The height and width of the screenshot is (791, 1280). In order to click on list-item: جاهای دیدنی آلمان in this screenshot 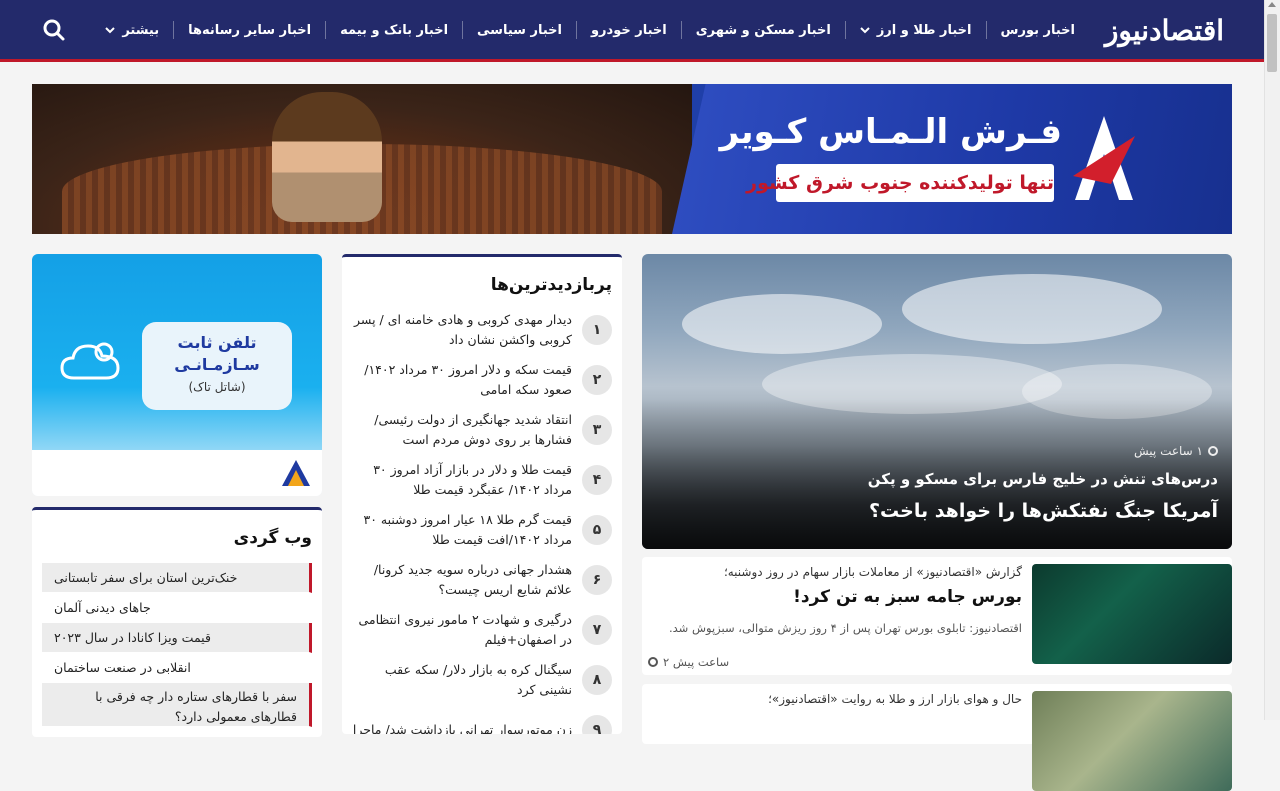, I will do `click(177, 608)`.